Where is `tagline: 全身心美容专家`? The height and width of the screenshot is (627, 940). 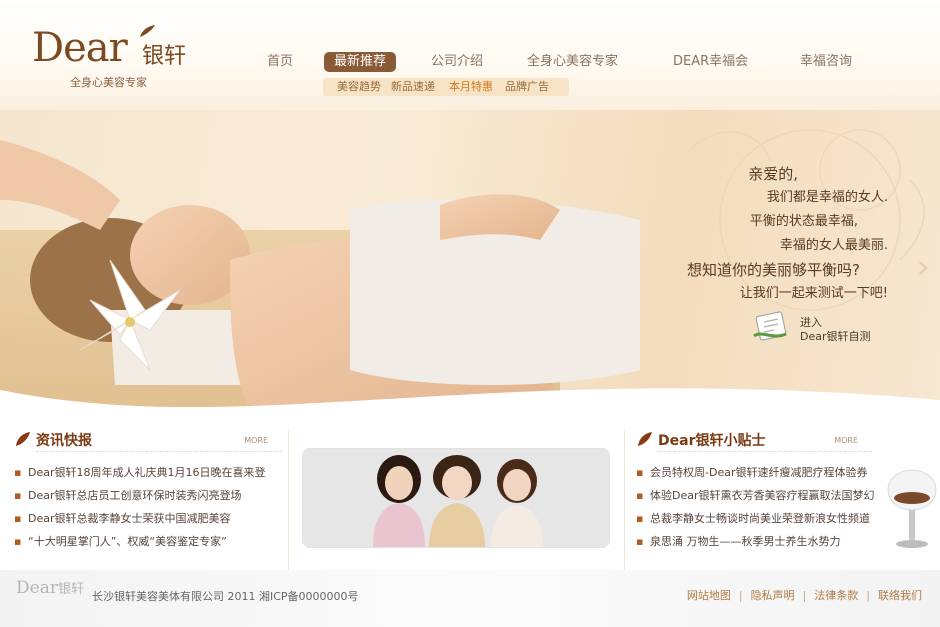 tagline: 全身心美容专家 is located at coordinates (108, 82).